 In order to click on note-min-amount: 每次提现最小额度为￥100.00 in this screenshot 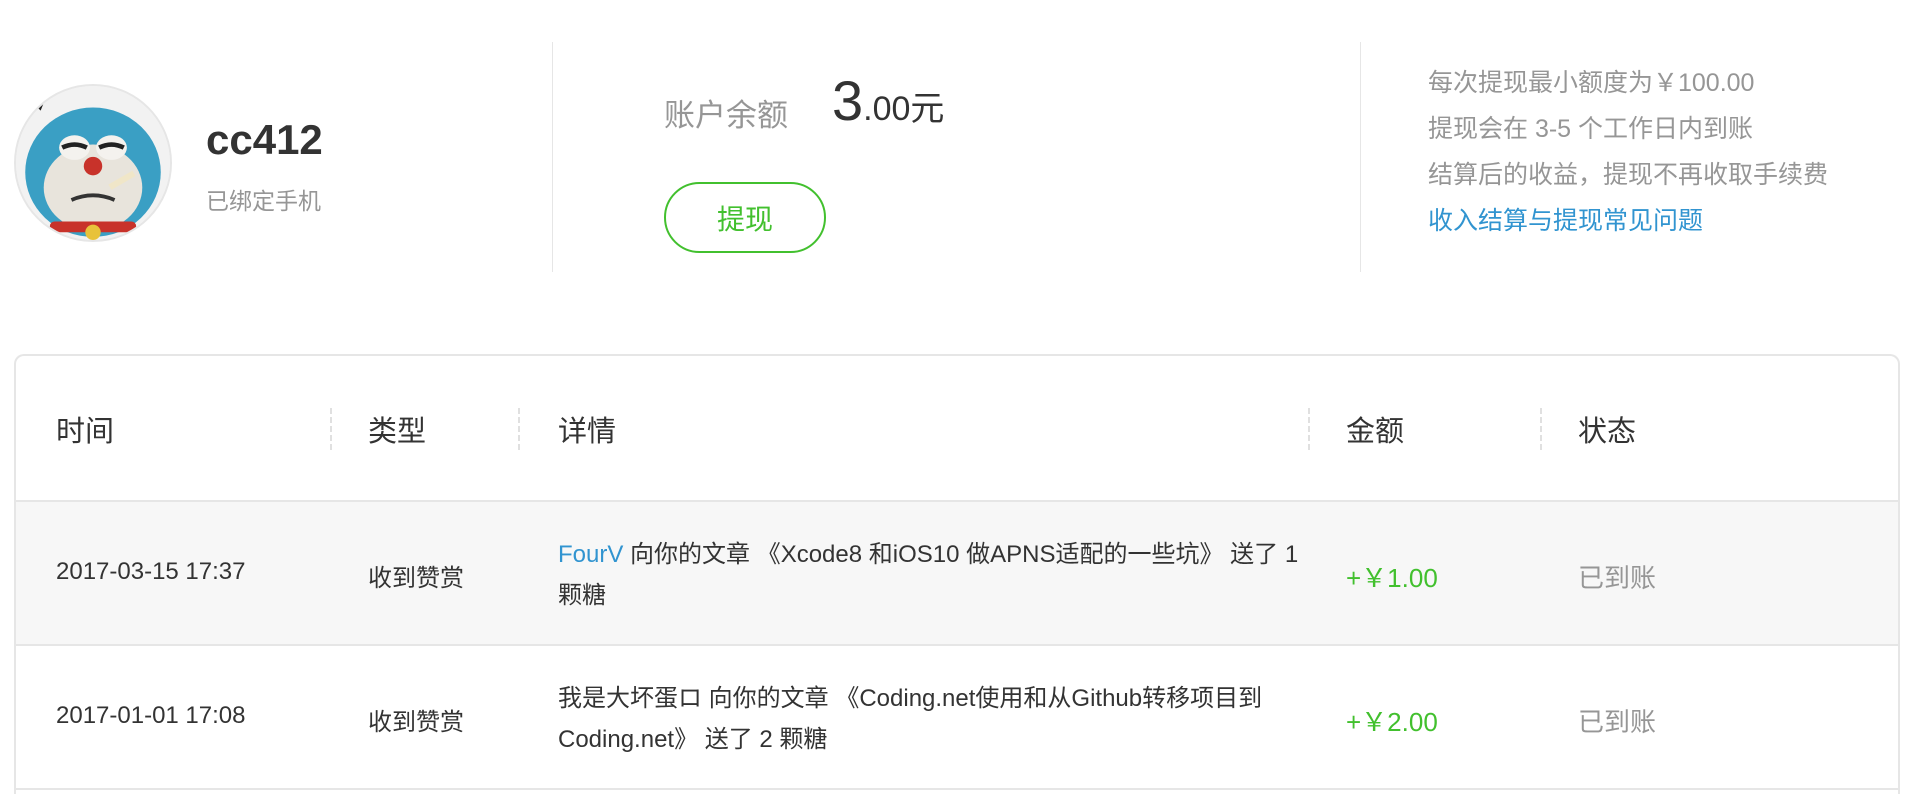, I will do `click(1591, 83)`.